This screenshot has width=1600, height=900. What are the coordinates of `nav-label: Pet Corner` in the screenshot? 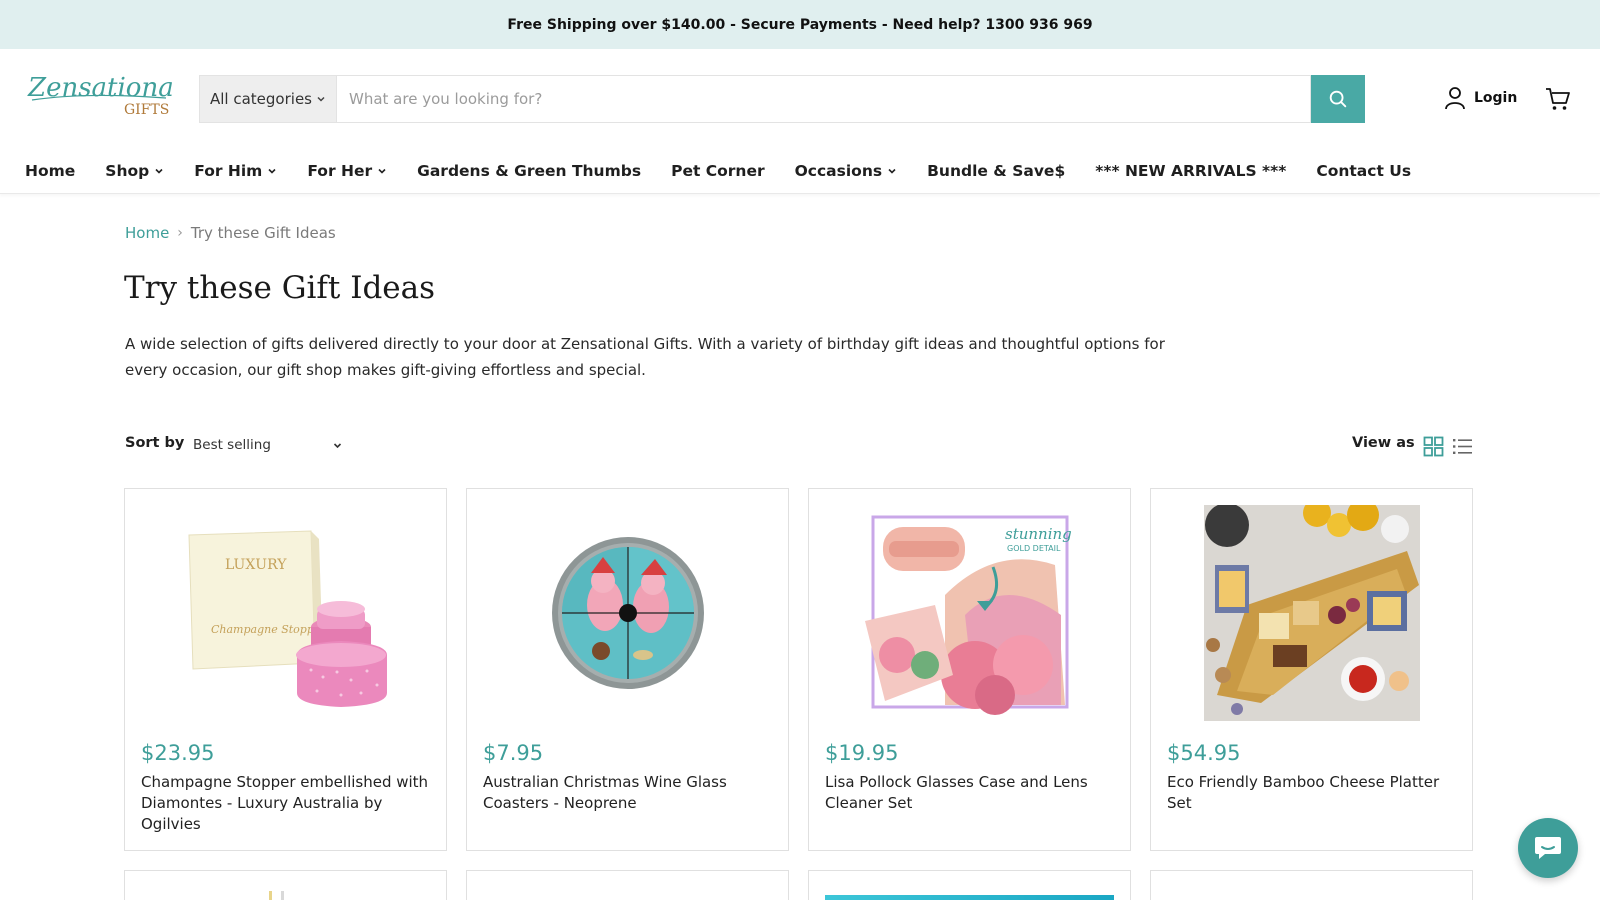 It's located at (718, 170).